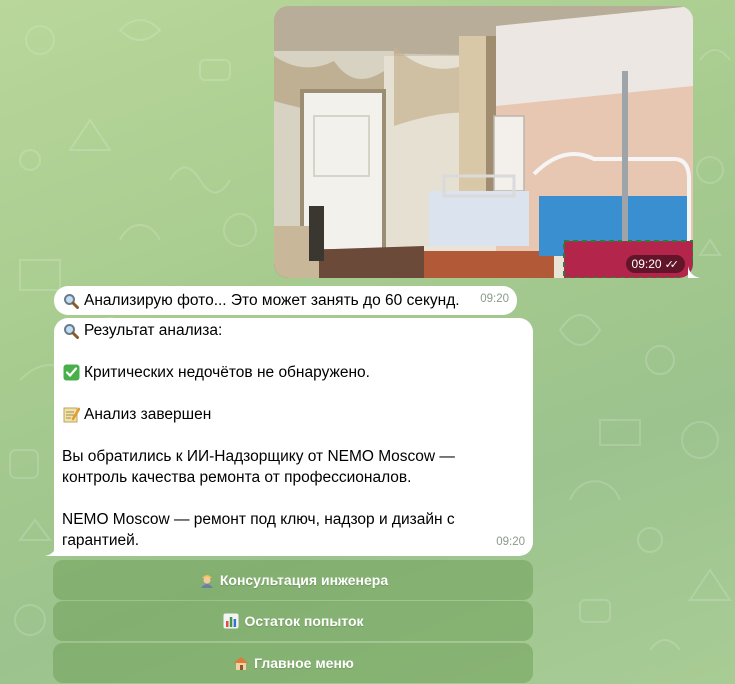 The height and width of the screenshot is (684, 735). I want to click on consult-engineer-button: Консультация инженера, so click(293, 580).